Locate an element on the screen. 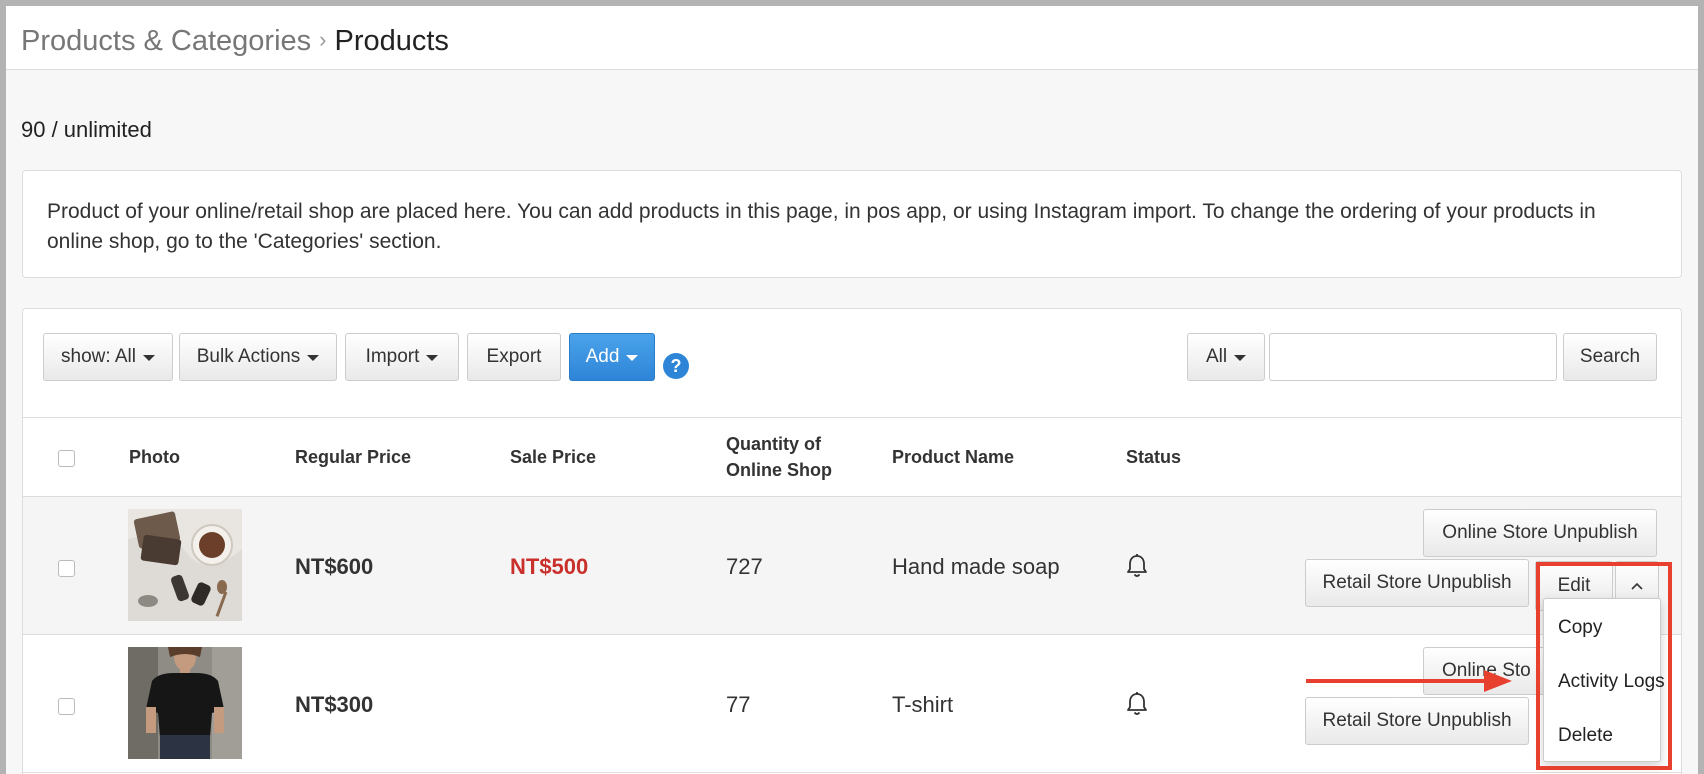  header-sale-price: Sale Price is located at coordinates (553, 457).